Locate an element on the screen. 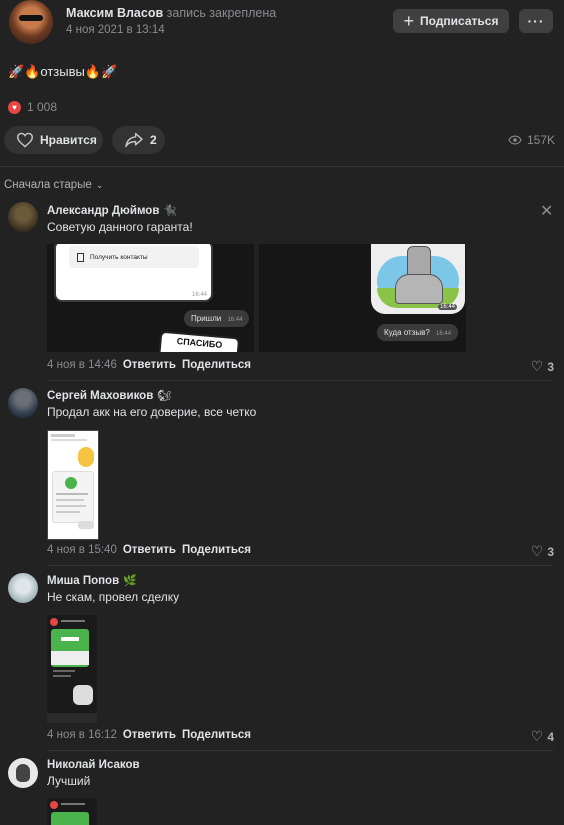 Image resolution: width=564 pixels, height=825 pixels. post-divider is located at coordinates (282, 166).